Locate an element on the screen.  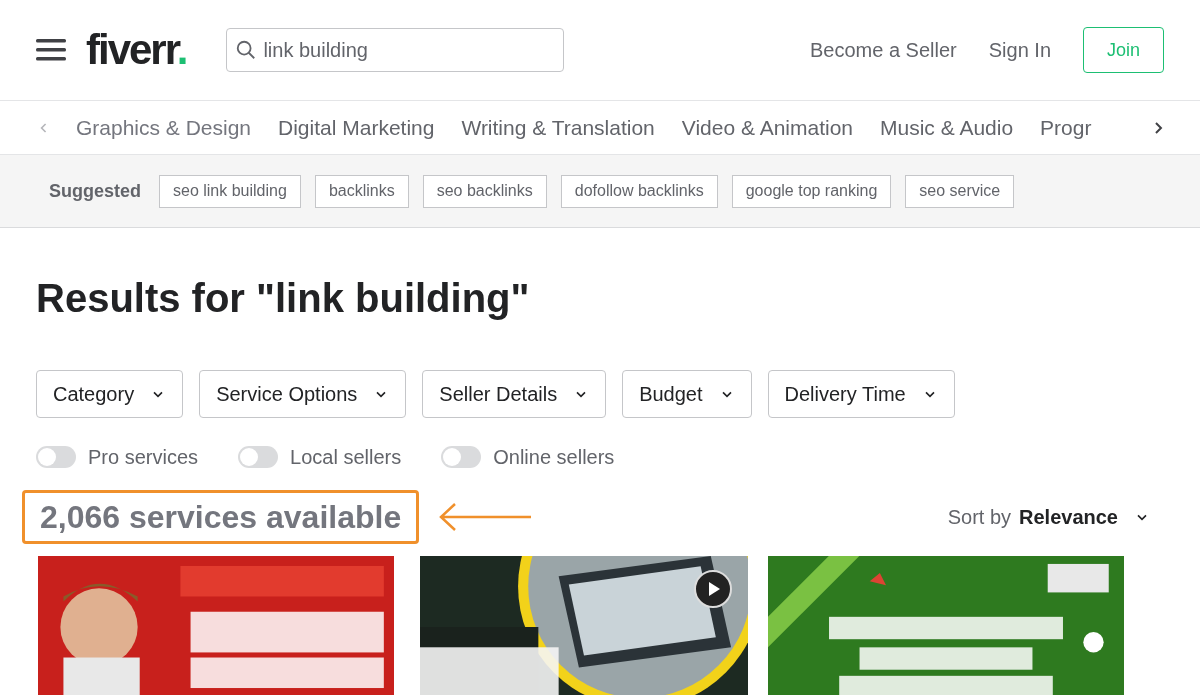
search-field: link building is located at coordinates (395, 50).